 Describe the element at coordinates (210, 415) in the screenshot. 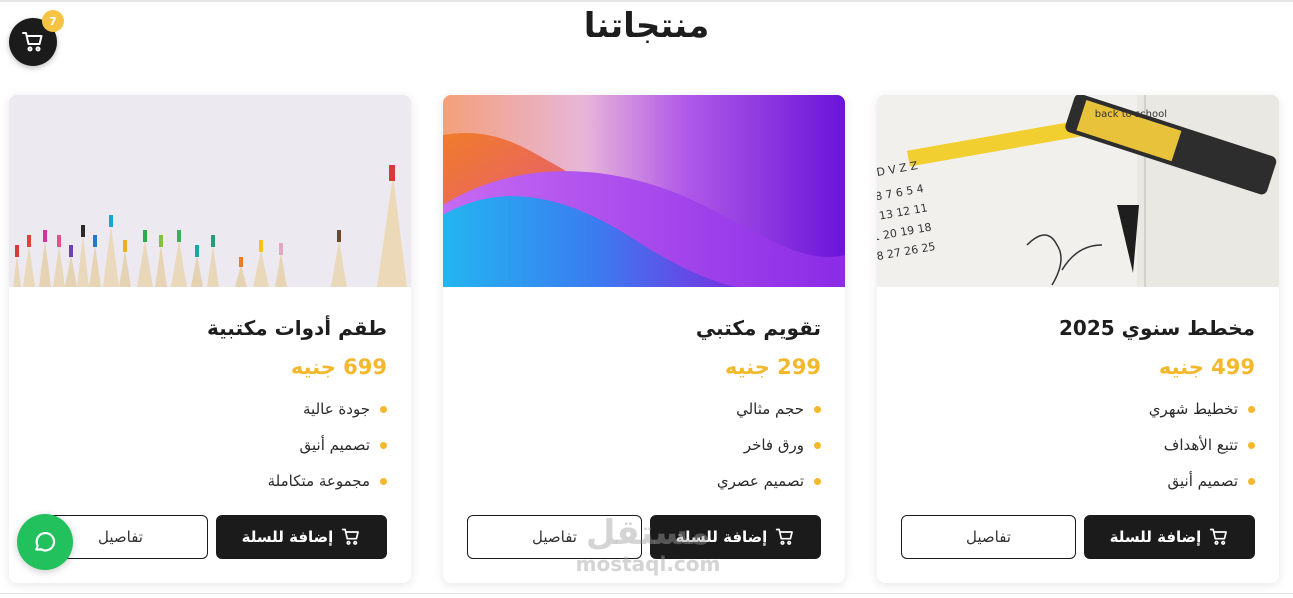

I see `feature-item: جودة عالية` at that location.